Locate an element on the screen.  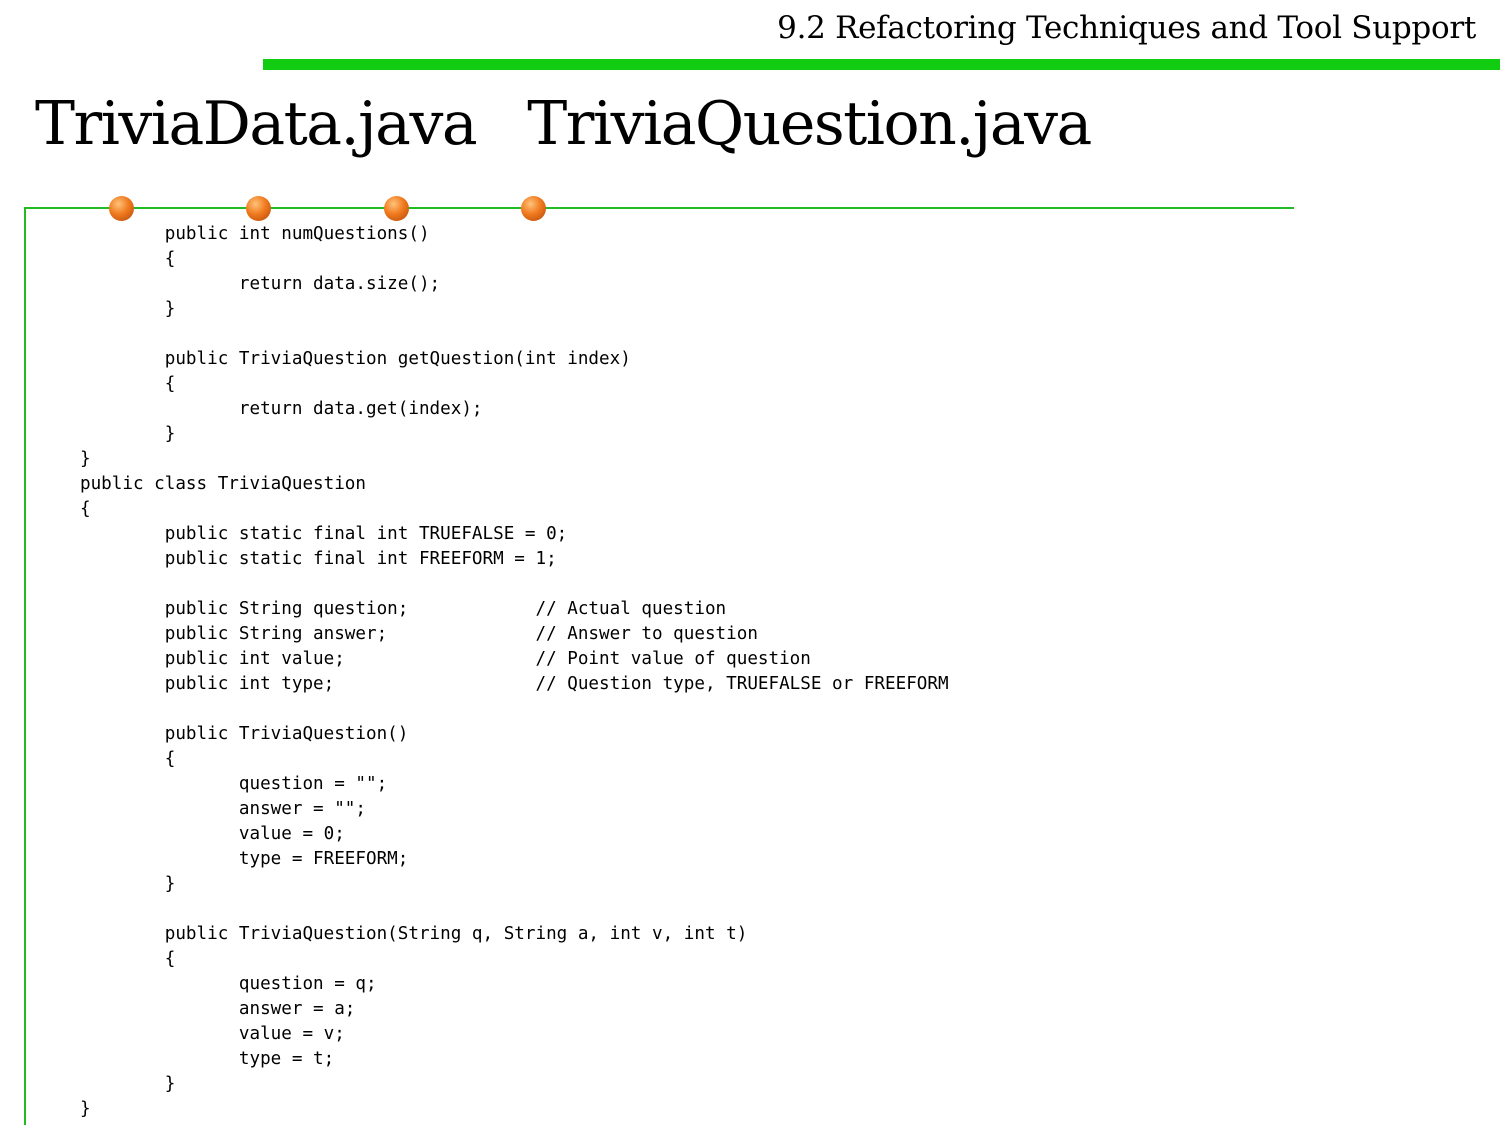
header-accent-bar is located at coordinates (881, 64).